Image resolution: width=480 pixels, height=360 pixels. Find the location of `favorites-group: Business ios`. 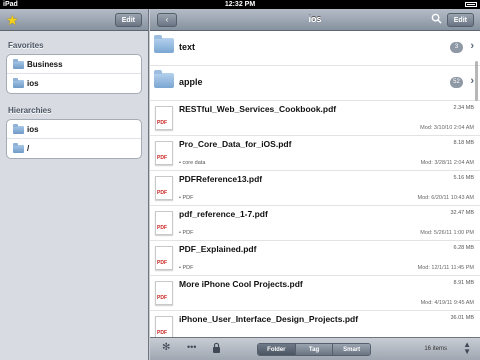

favorites-group: Business ios is located at coordinates (74, 74).